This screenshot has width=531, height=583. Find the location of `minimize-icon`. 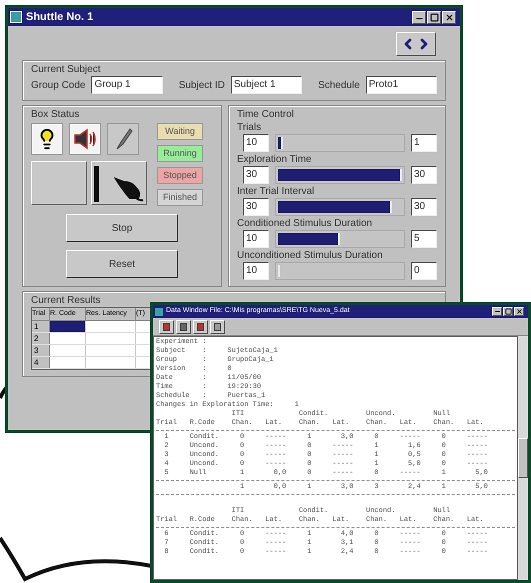

minimize-icon is located at coordinates (497, 311).